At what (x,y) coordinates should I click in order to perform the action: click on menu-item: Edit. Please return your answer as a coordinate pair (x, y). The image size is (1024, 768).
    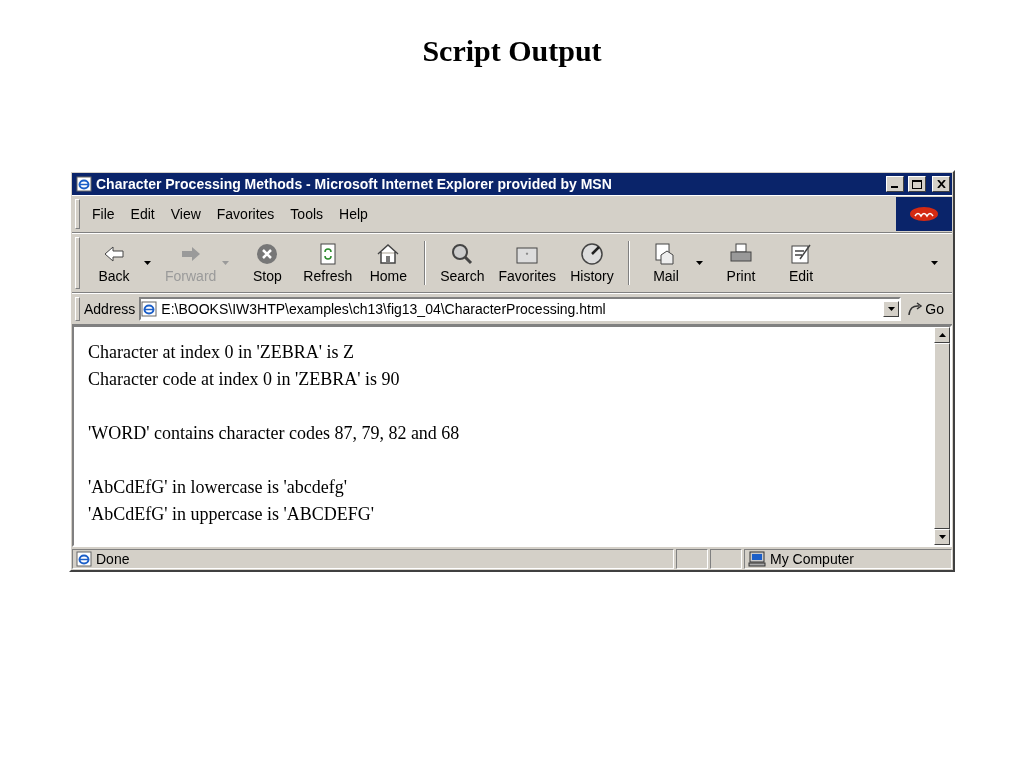
    Looking at the image, I should click on (142, 214).